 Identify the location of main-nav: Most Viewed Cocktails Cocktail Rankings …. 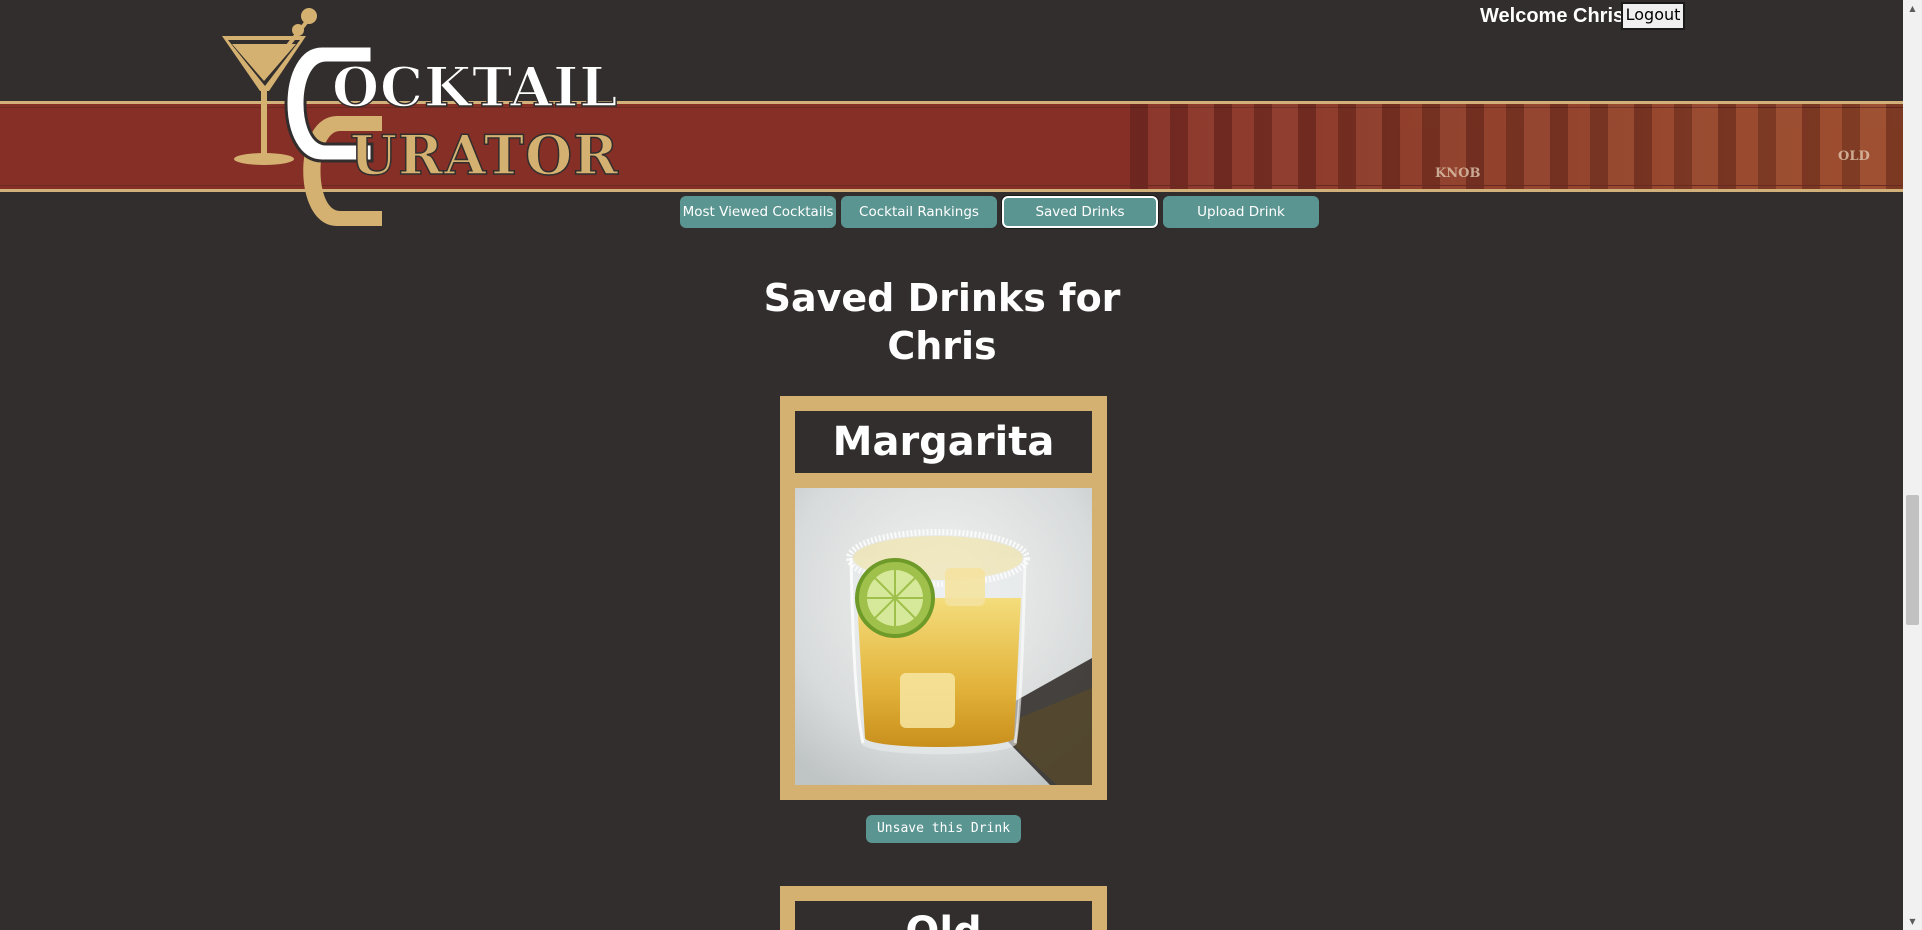
(999, 212).